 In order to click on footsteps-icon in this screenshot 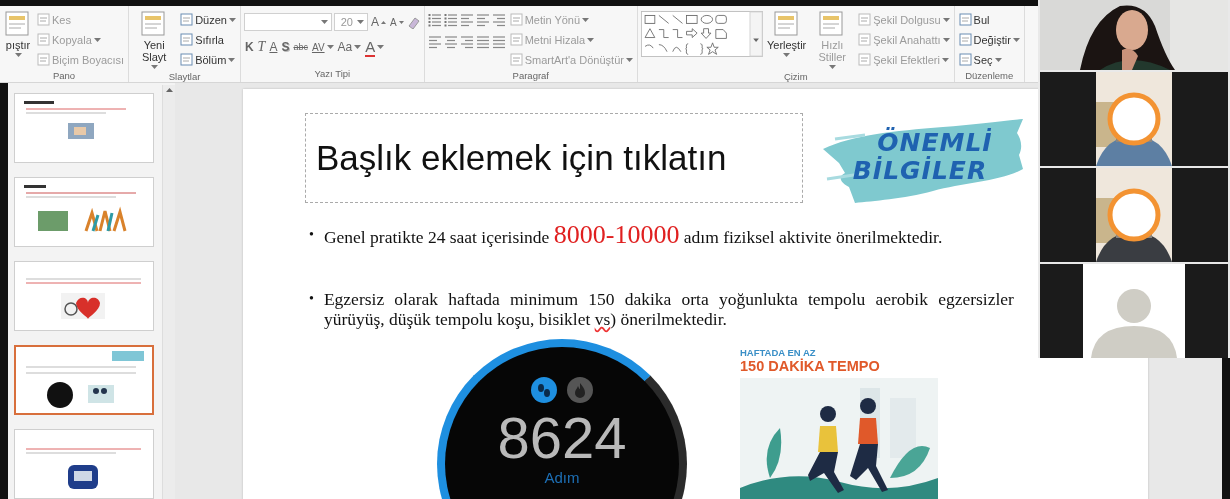, I will do `click(544, 390)`.